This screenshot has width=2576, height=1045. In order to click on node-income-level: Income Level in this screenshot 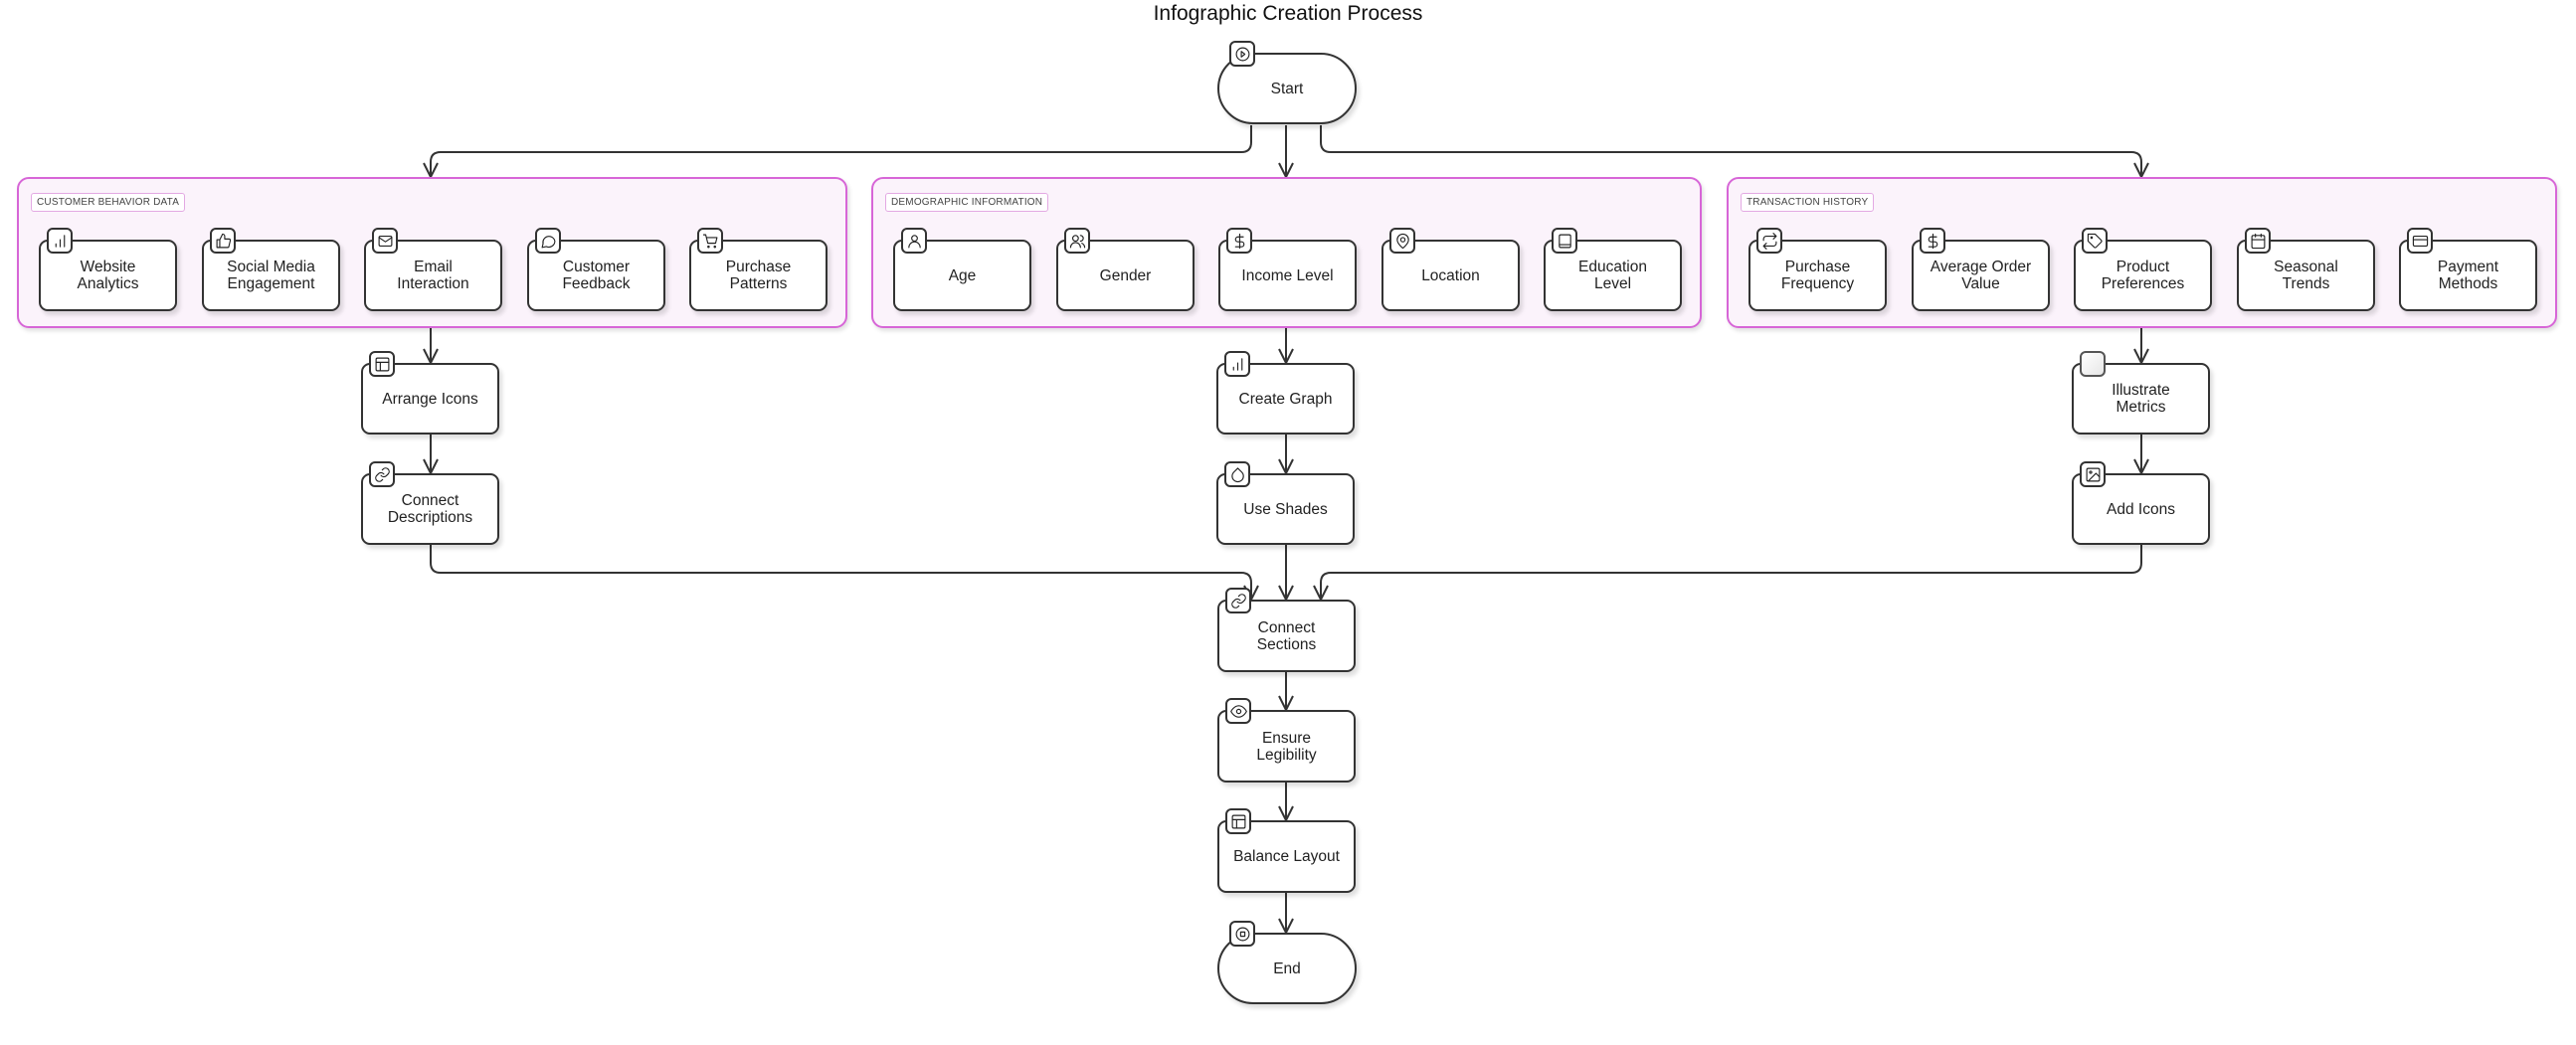, I will do `click(1287, 269)`.